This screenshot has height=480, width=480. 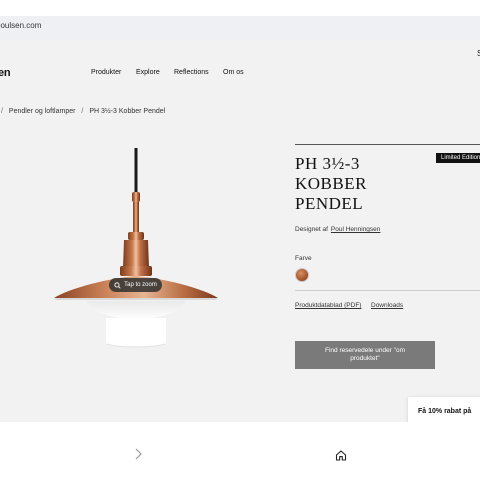 What do you see at coordinates (302, 275) in the screenshot?
I see `color-swatch-copper` at bounding box center [302, 275].